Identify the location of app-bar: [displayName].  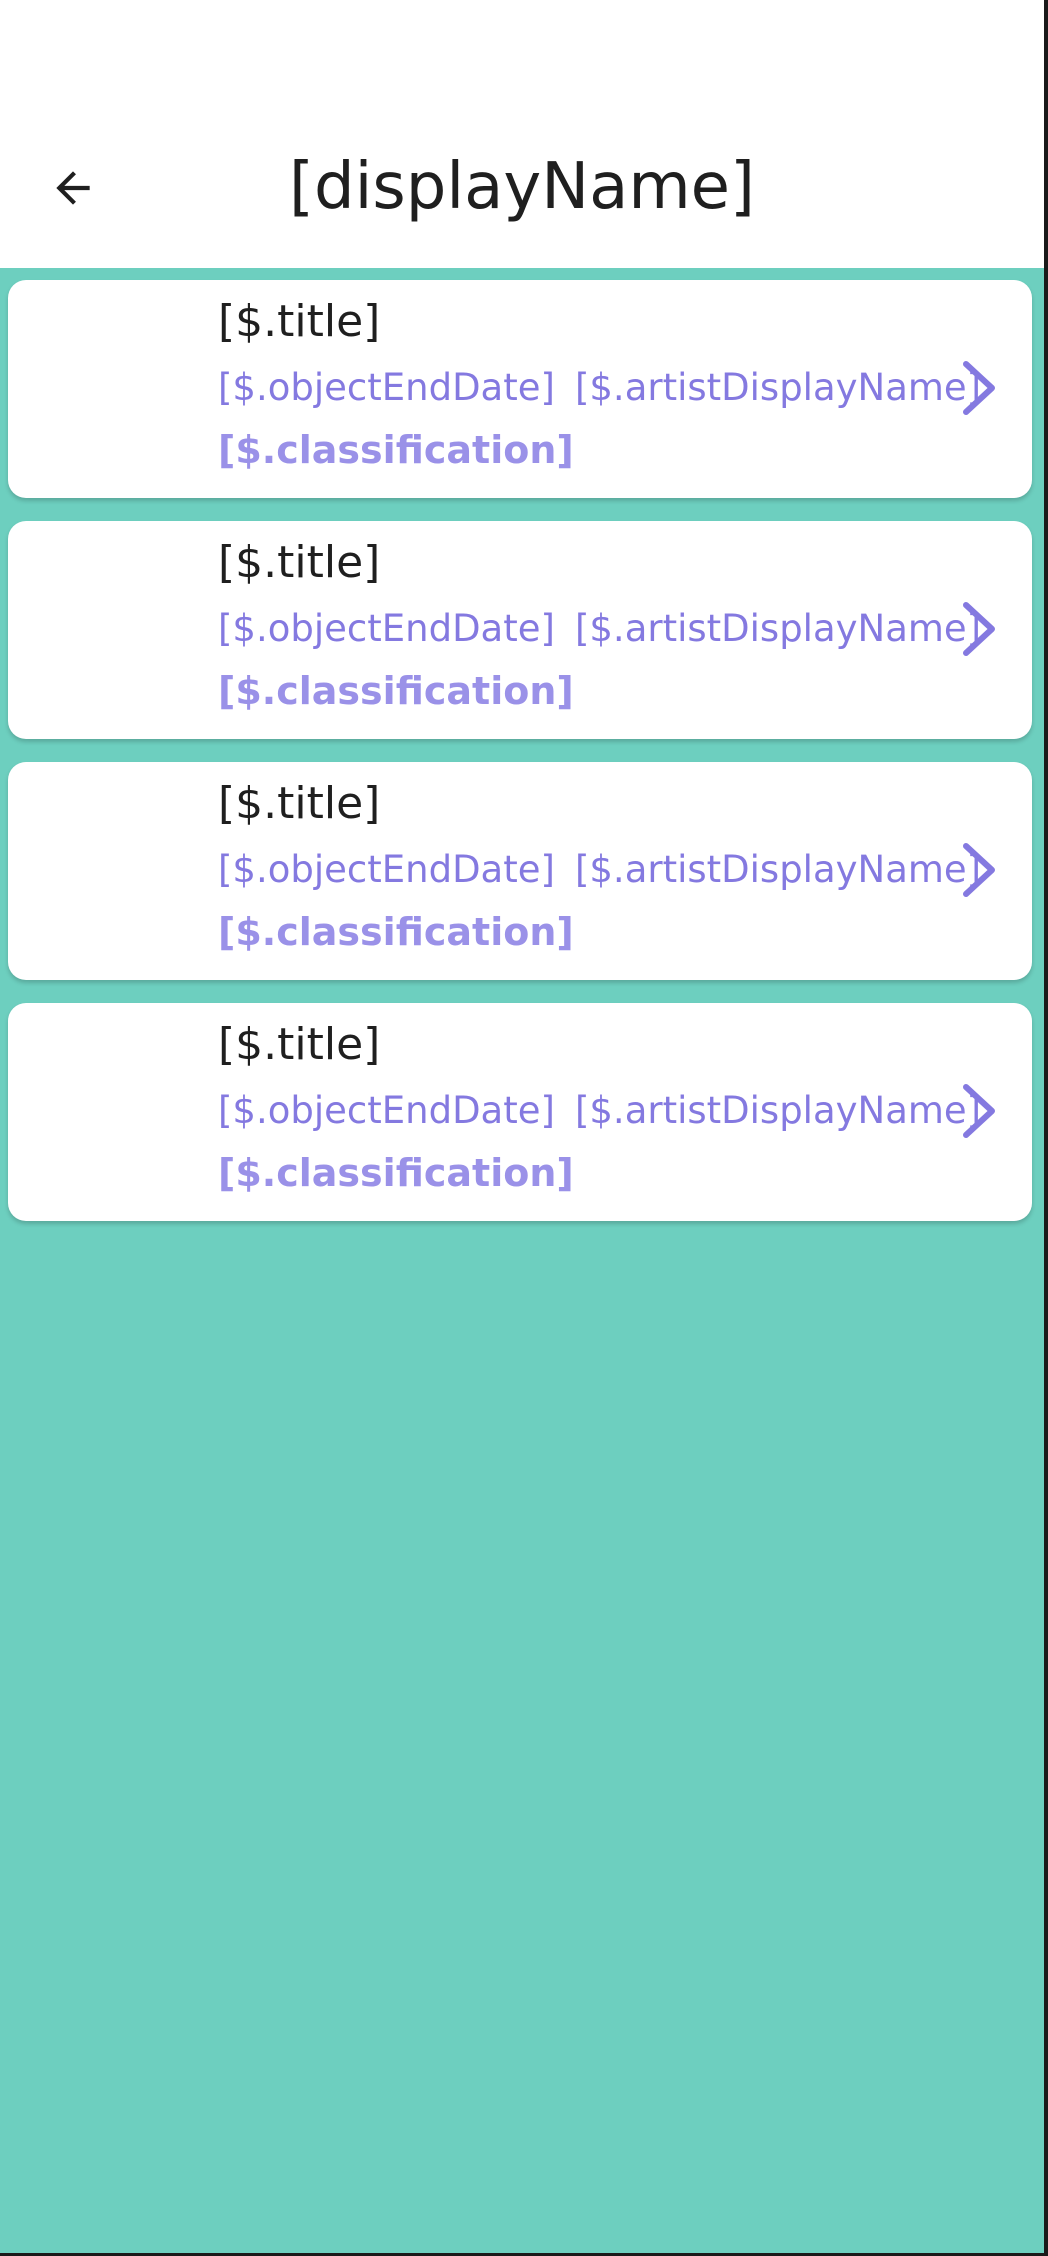
(522, 189).